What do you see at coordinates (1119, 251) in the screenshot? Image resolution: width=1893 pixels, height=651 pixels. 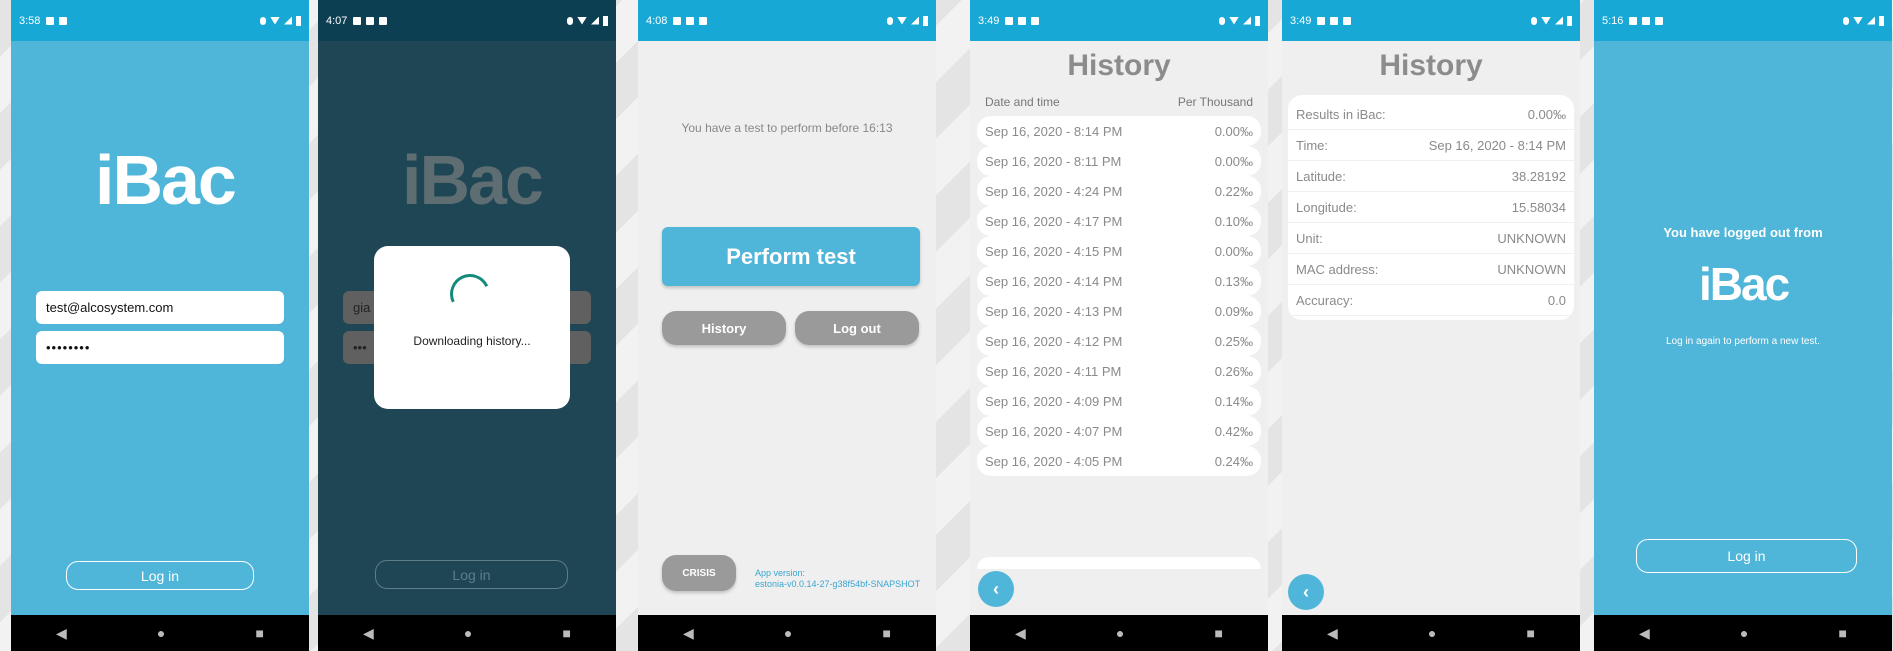 I see `list-item: Sep 16, 2020 - 4:15 PM 0.00‰` at bounding box center [1119, 251].